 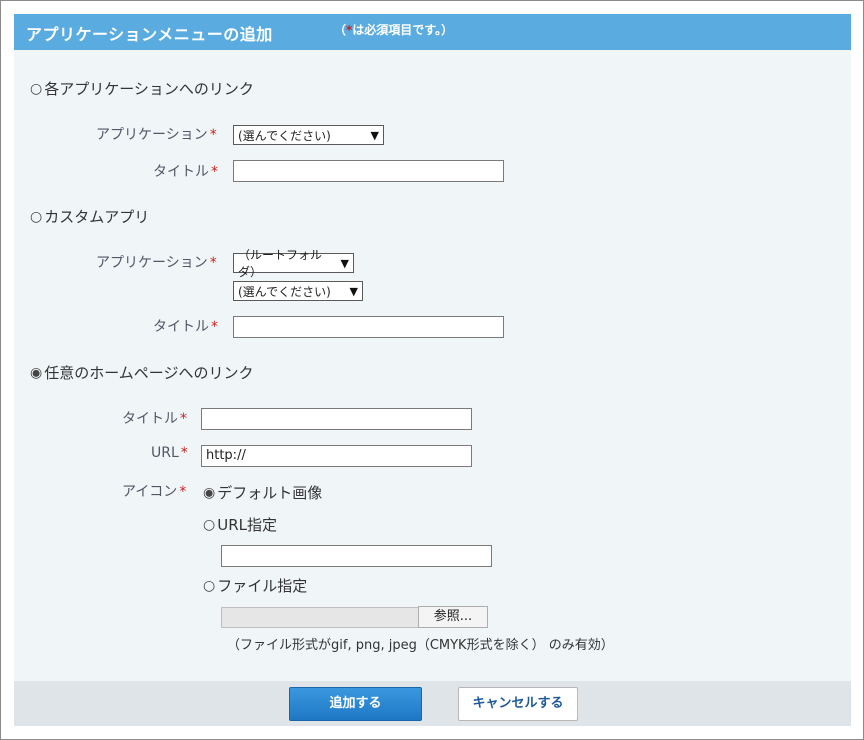 What do you see at coordinates (36, 373) in the screenshot?
I see `radio-homepage-link-indicator: ◉` at bounding box center [36, 373].